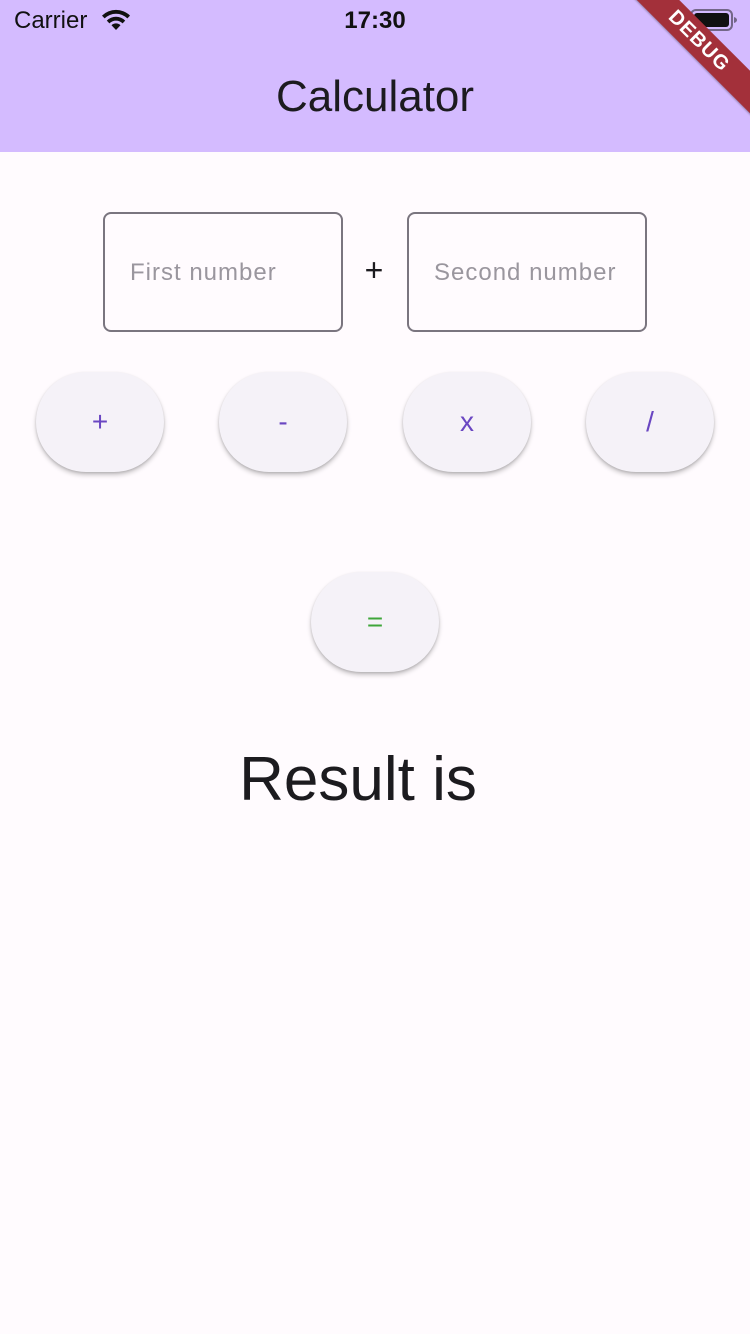 This screenshot has width=750, height=1334. I want to click on subtract-button: -, so click(283, 422).